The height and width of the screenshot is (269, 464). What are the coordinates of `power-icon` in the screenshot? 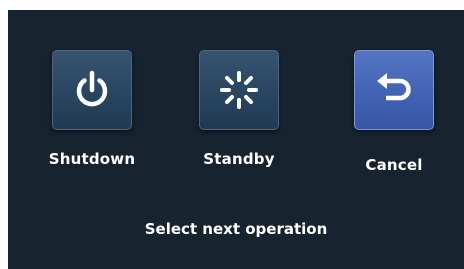 It's located at (92, 88).